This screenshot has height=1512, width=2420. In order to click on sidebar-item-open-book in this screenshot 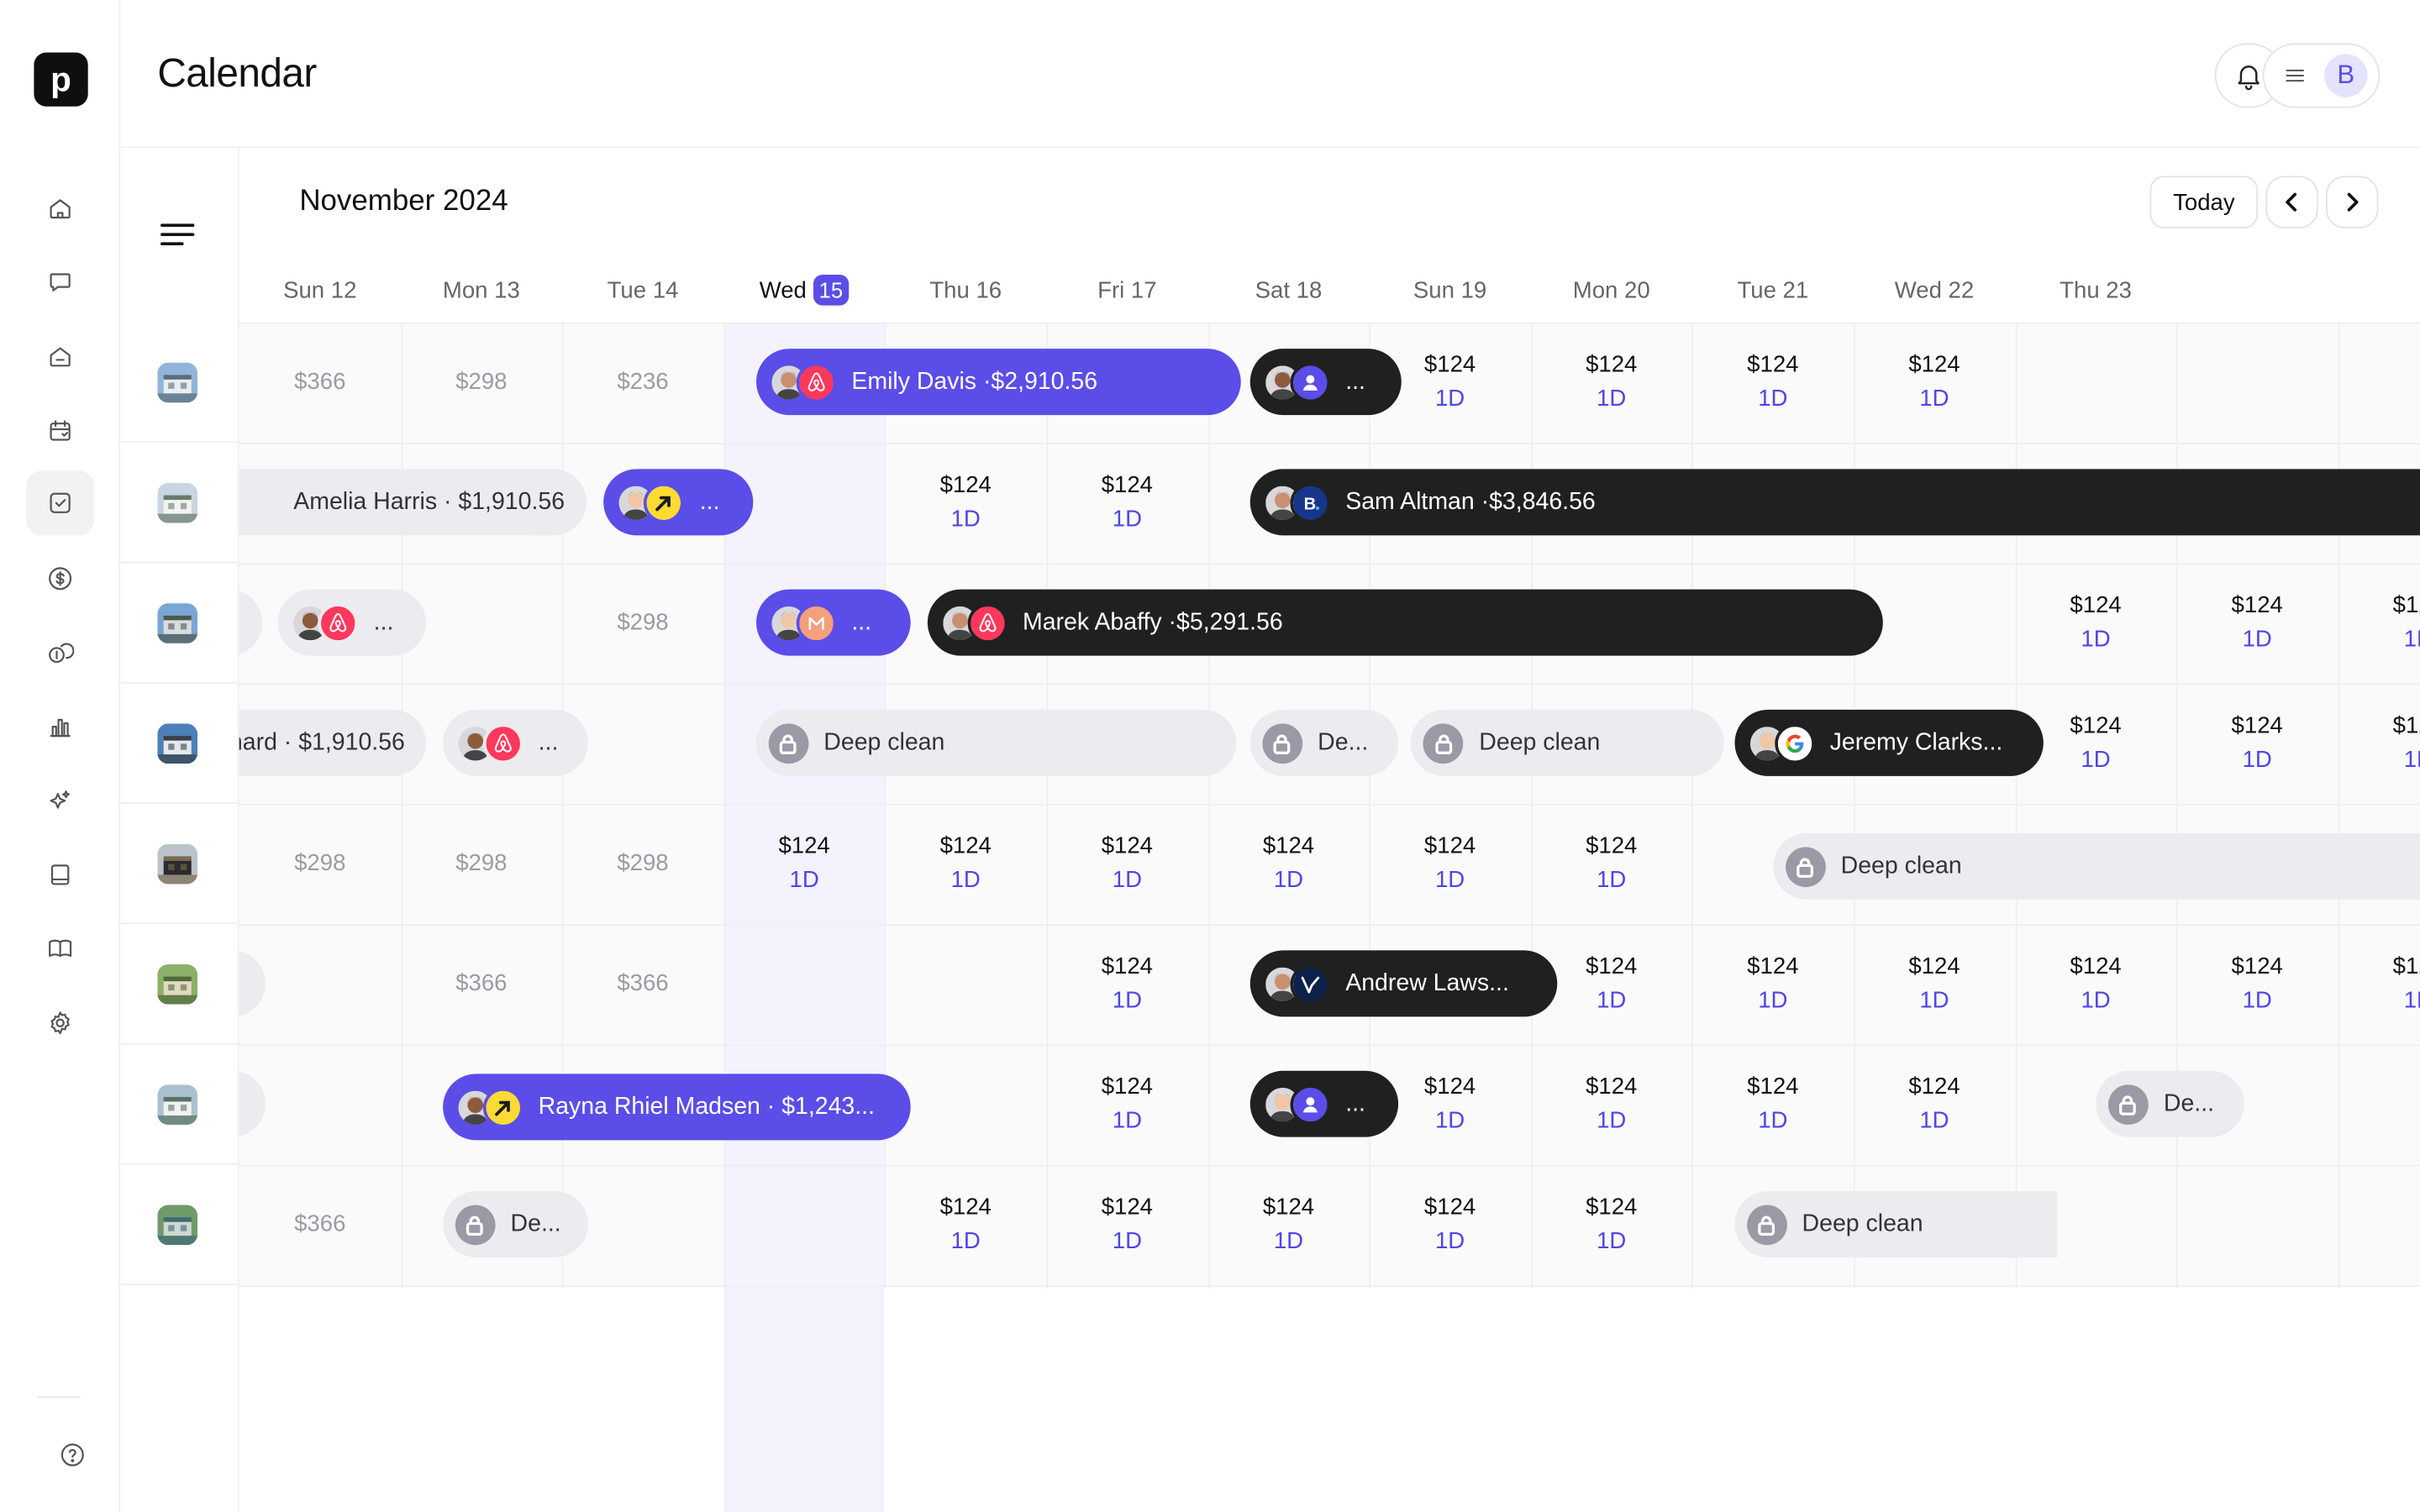, I will do `click(60, 948)`.